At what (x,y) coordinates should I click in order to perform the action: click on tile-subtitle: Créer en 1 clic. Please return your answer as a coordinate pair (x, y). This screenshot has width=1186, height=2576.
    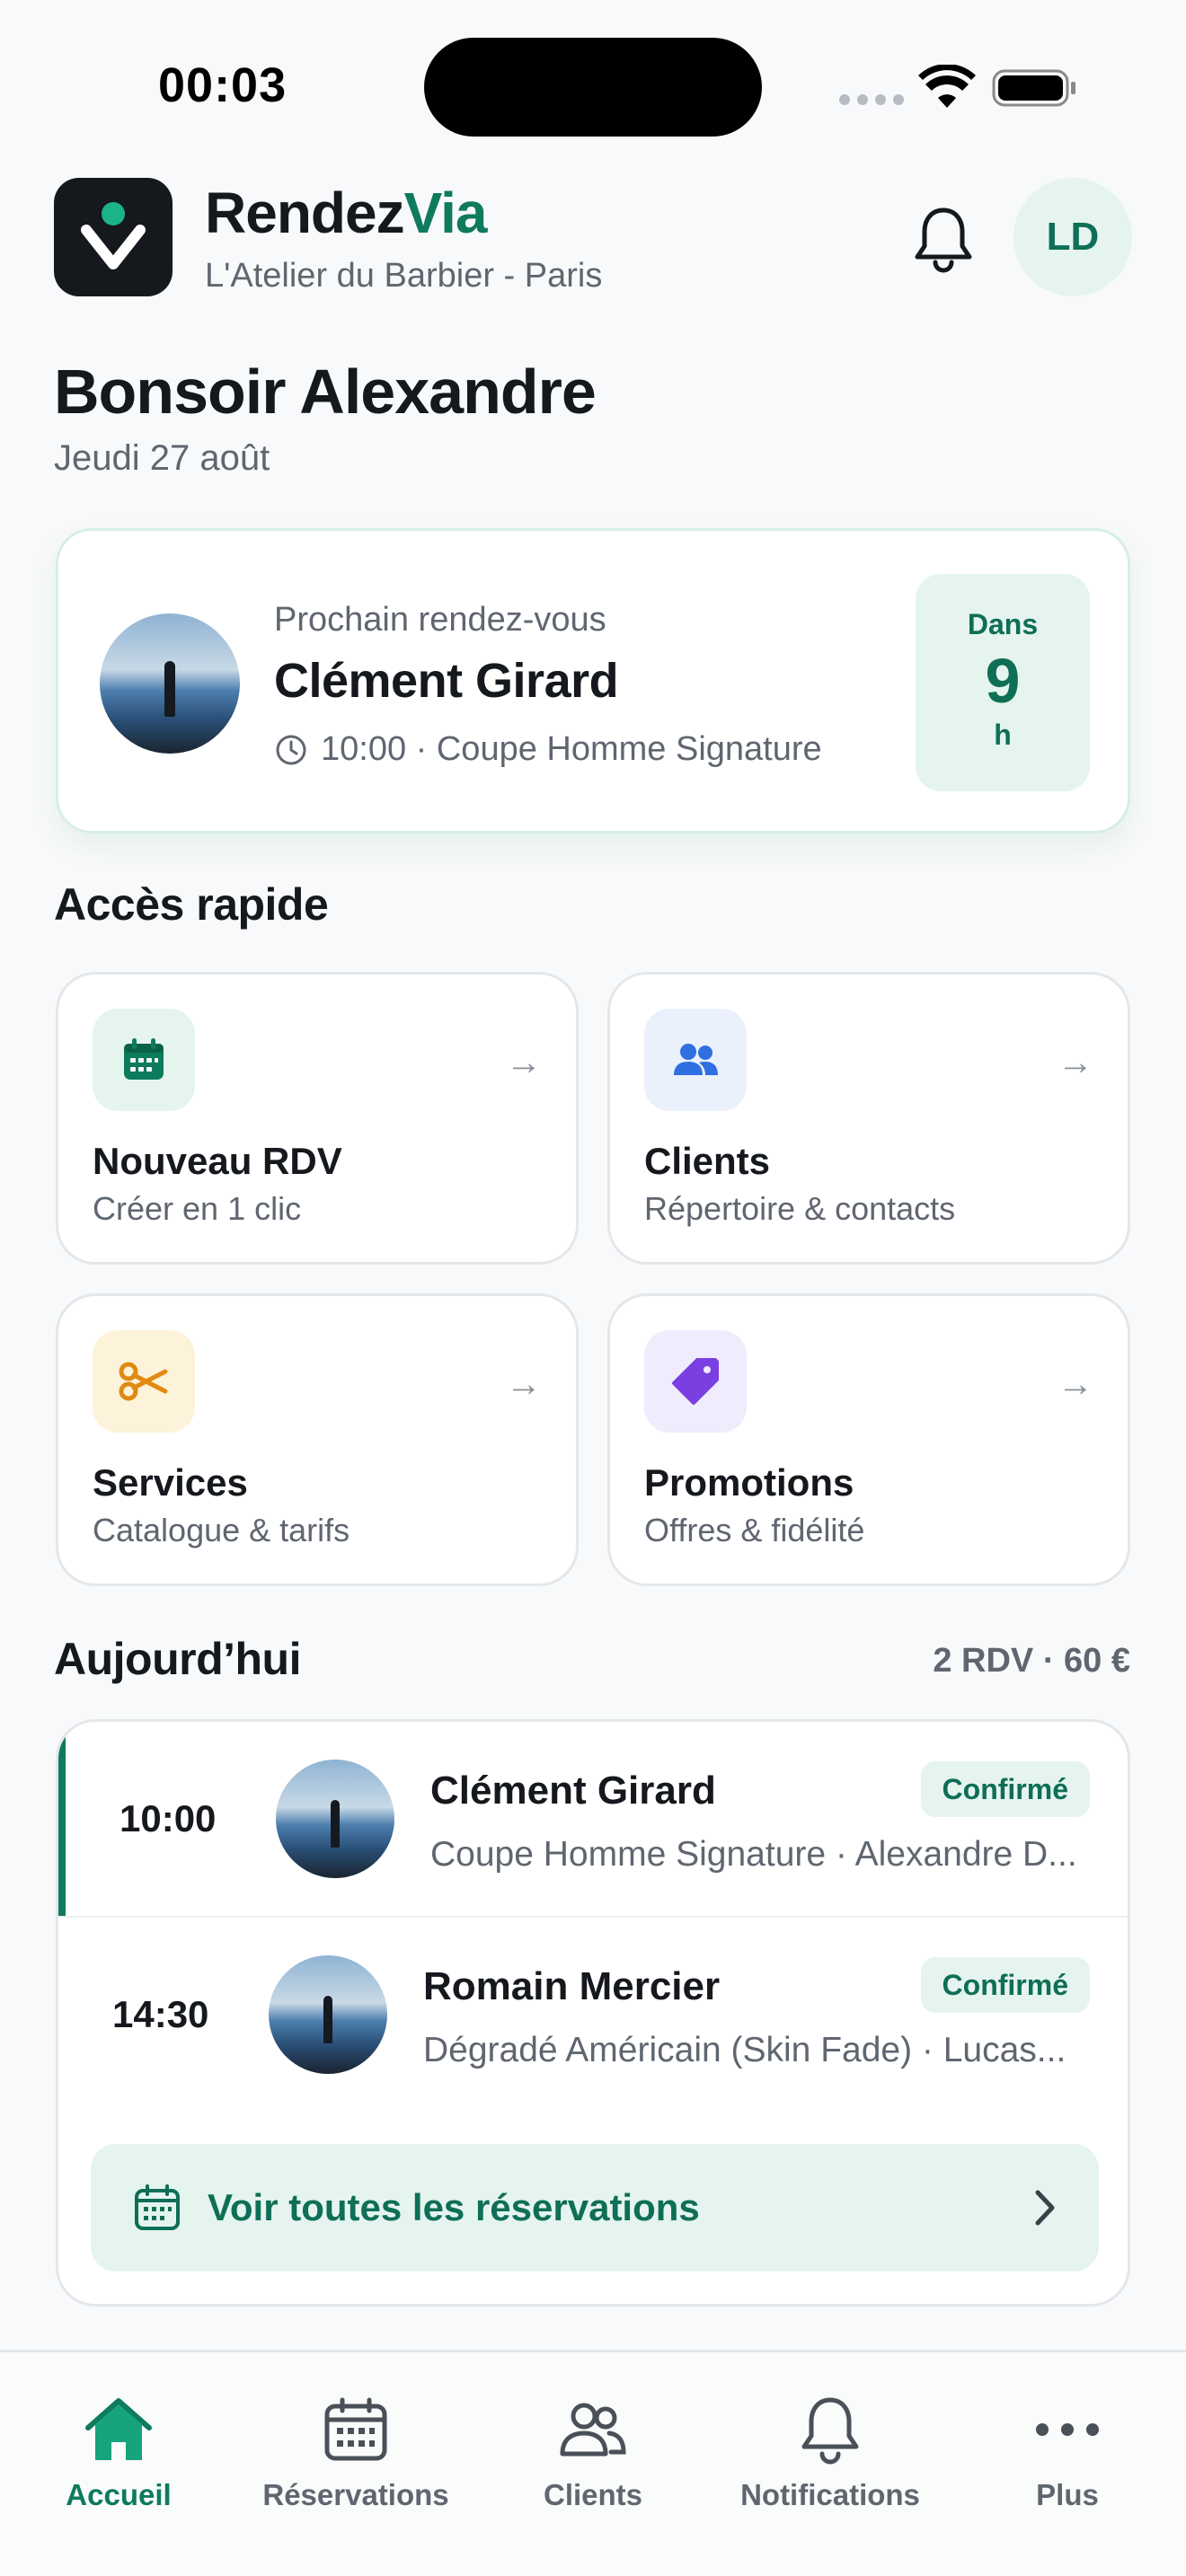
    Looking at the image, I should click on (197, 1208).